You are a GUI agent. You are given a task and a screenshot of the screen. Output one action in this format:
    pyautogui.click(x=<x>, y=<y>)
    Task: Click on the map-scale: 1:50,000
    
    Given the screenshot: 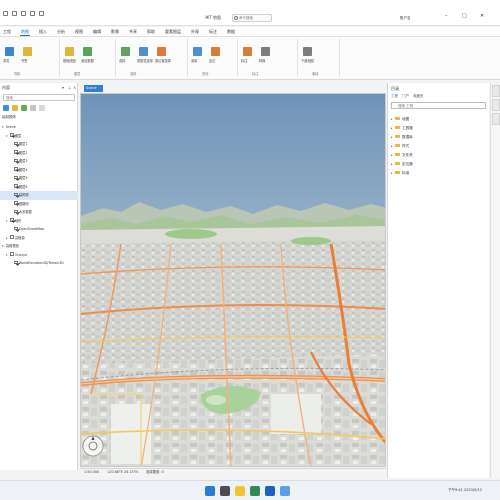 What is the action you would take?
    pyautogui.click(x=91, y=472)
    